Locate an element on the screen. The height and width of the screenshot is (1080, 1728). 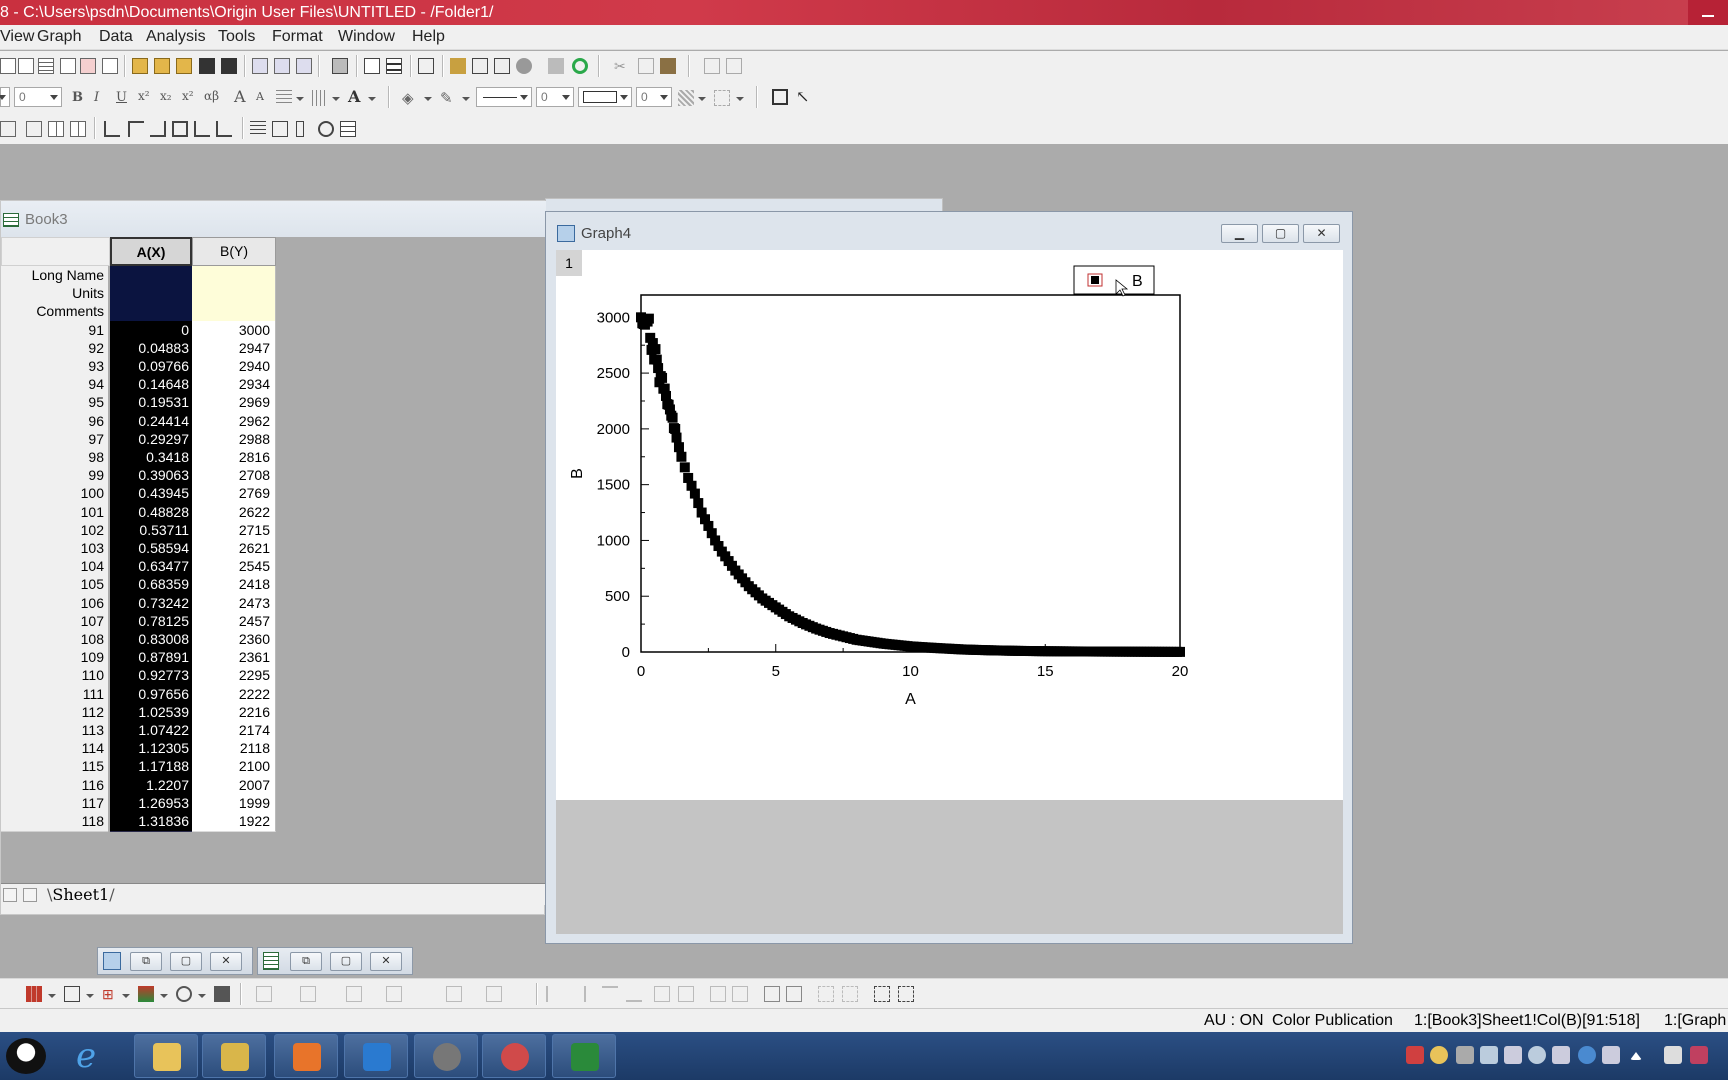
tray-sync-icon is located at coordinates (1537, 1055).